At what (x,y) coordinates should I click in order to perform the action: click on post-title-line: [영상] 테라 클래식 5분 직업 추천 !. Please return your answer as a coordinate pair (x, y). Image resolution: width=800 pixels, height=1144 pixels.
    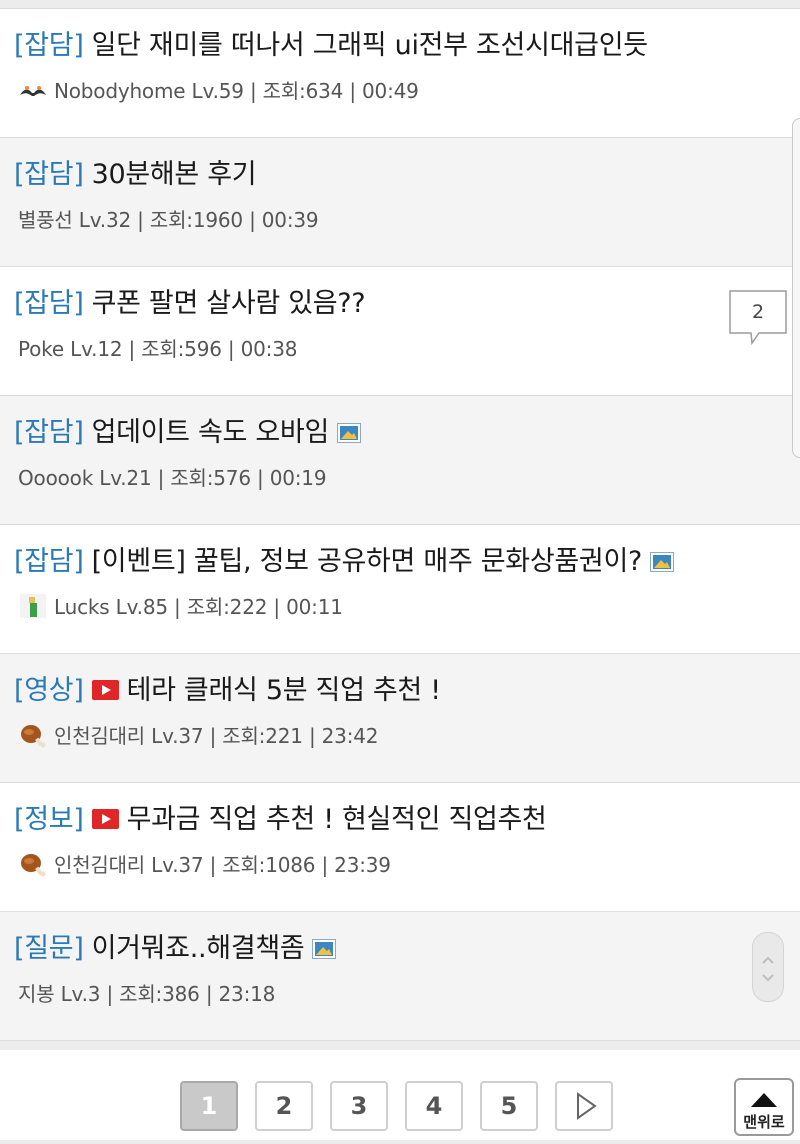
    Looking at the image, I should click on (227, 691).